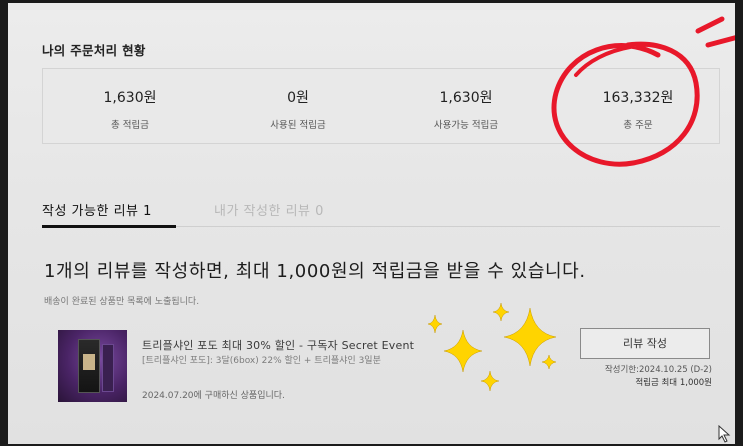 The height and width of the screenshot is (446, 743). Describe the element at coordinates (658, 370) in the screenshot. I see `review-deadline: 작성기한:2024.10.25 (D-2)` at that location.